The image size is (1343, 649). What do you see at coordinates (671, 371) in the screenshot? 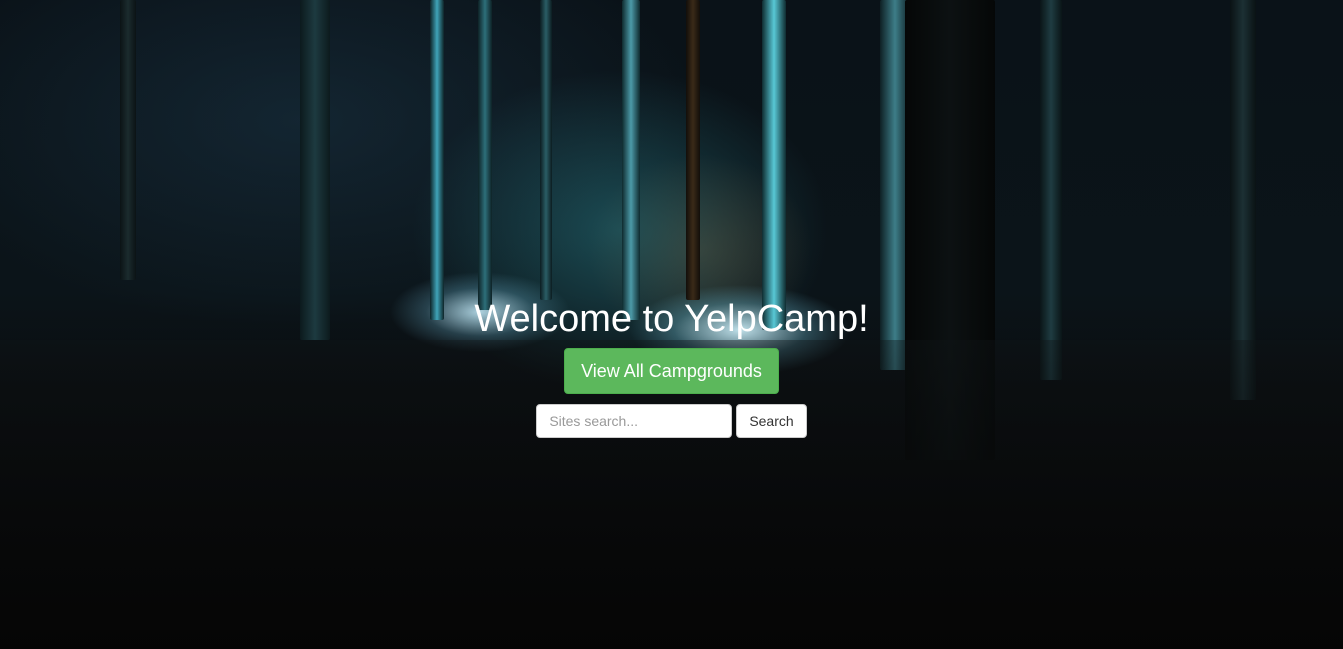
I see `view-all-campgrounds-button: View All Campgrounds` at bounding box center [671, 371].